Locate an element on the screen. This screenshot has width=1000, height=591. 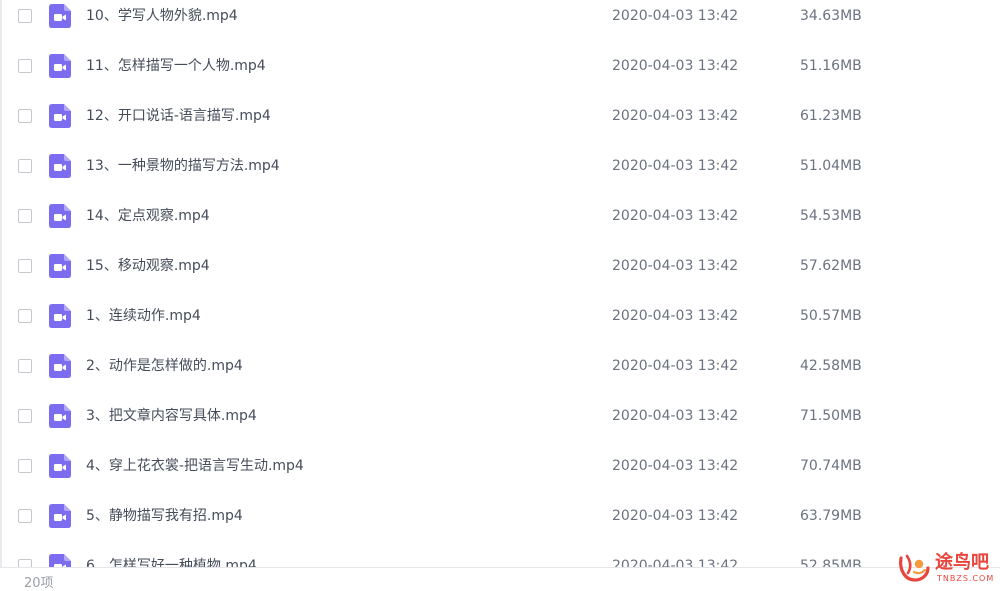
file-size: 34.63MB is located at coordinates (831, 16).